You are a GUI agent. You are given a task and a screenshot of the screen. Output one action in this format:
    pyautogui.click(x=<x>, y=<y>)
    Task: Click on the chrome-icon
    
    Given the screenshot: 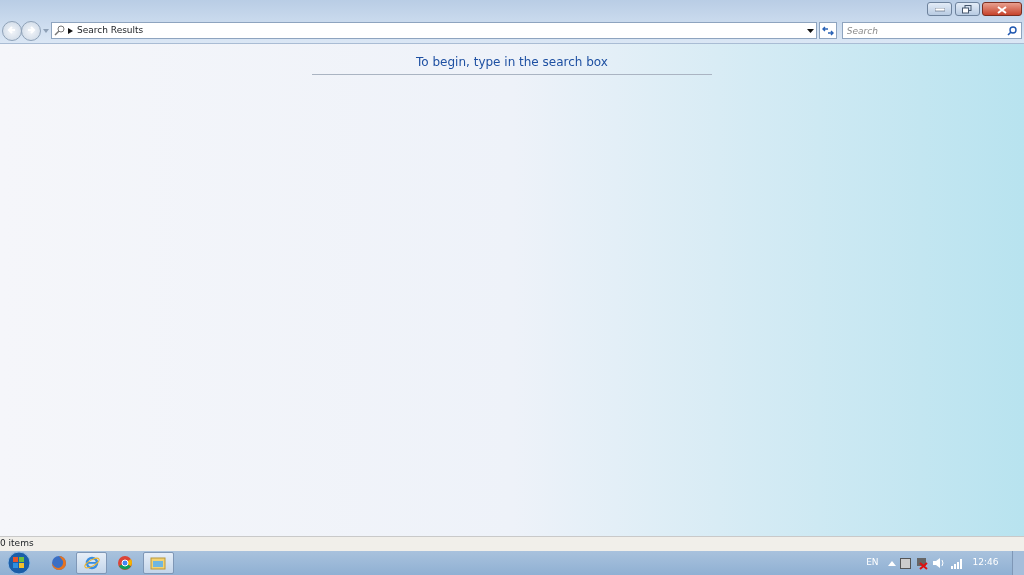 What is the action you would take?
    pyautogui.click(x=125, y=563)
    